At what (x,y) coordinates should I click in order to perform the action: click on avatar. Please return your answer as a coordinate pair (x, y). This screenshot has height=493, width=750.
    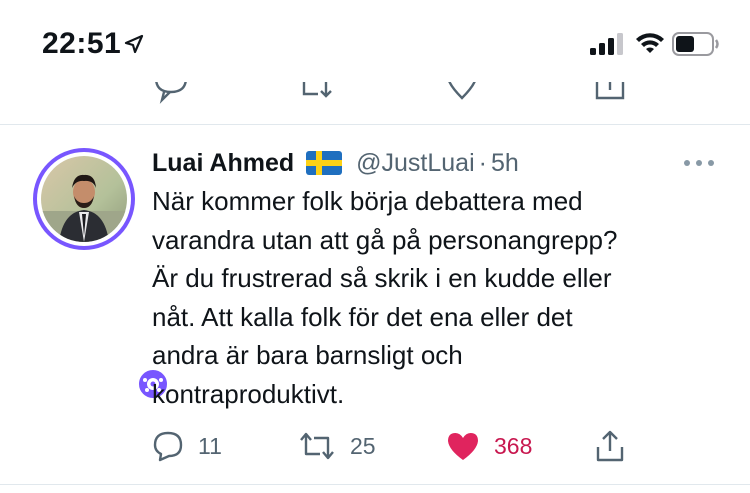
    Looking at the image, I should click on (101, 274).